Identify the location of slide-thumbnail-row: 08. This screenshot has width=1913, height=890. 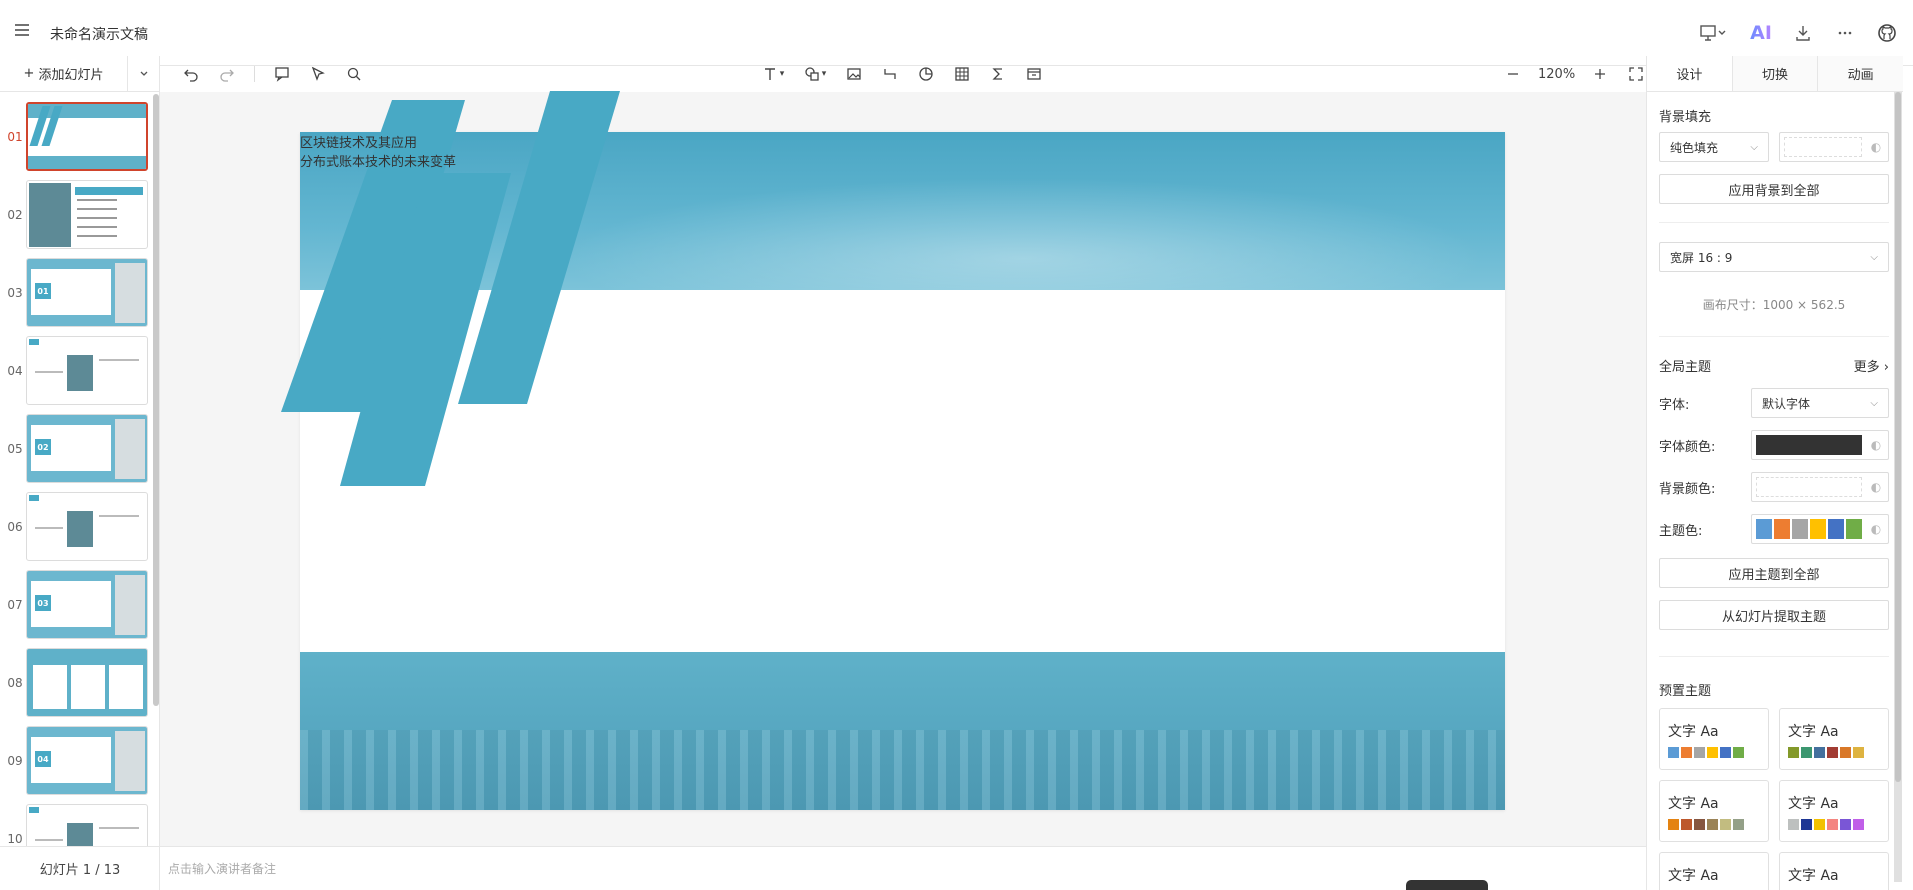
(80, 684).